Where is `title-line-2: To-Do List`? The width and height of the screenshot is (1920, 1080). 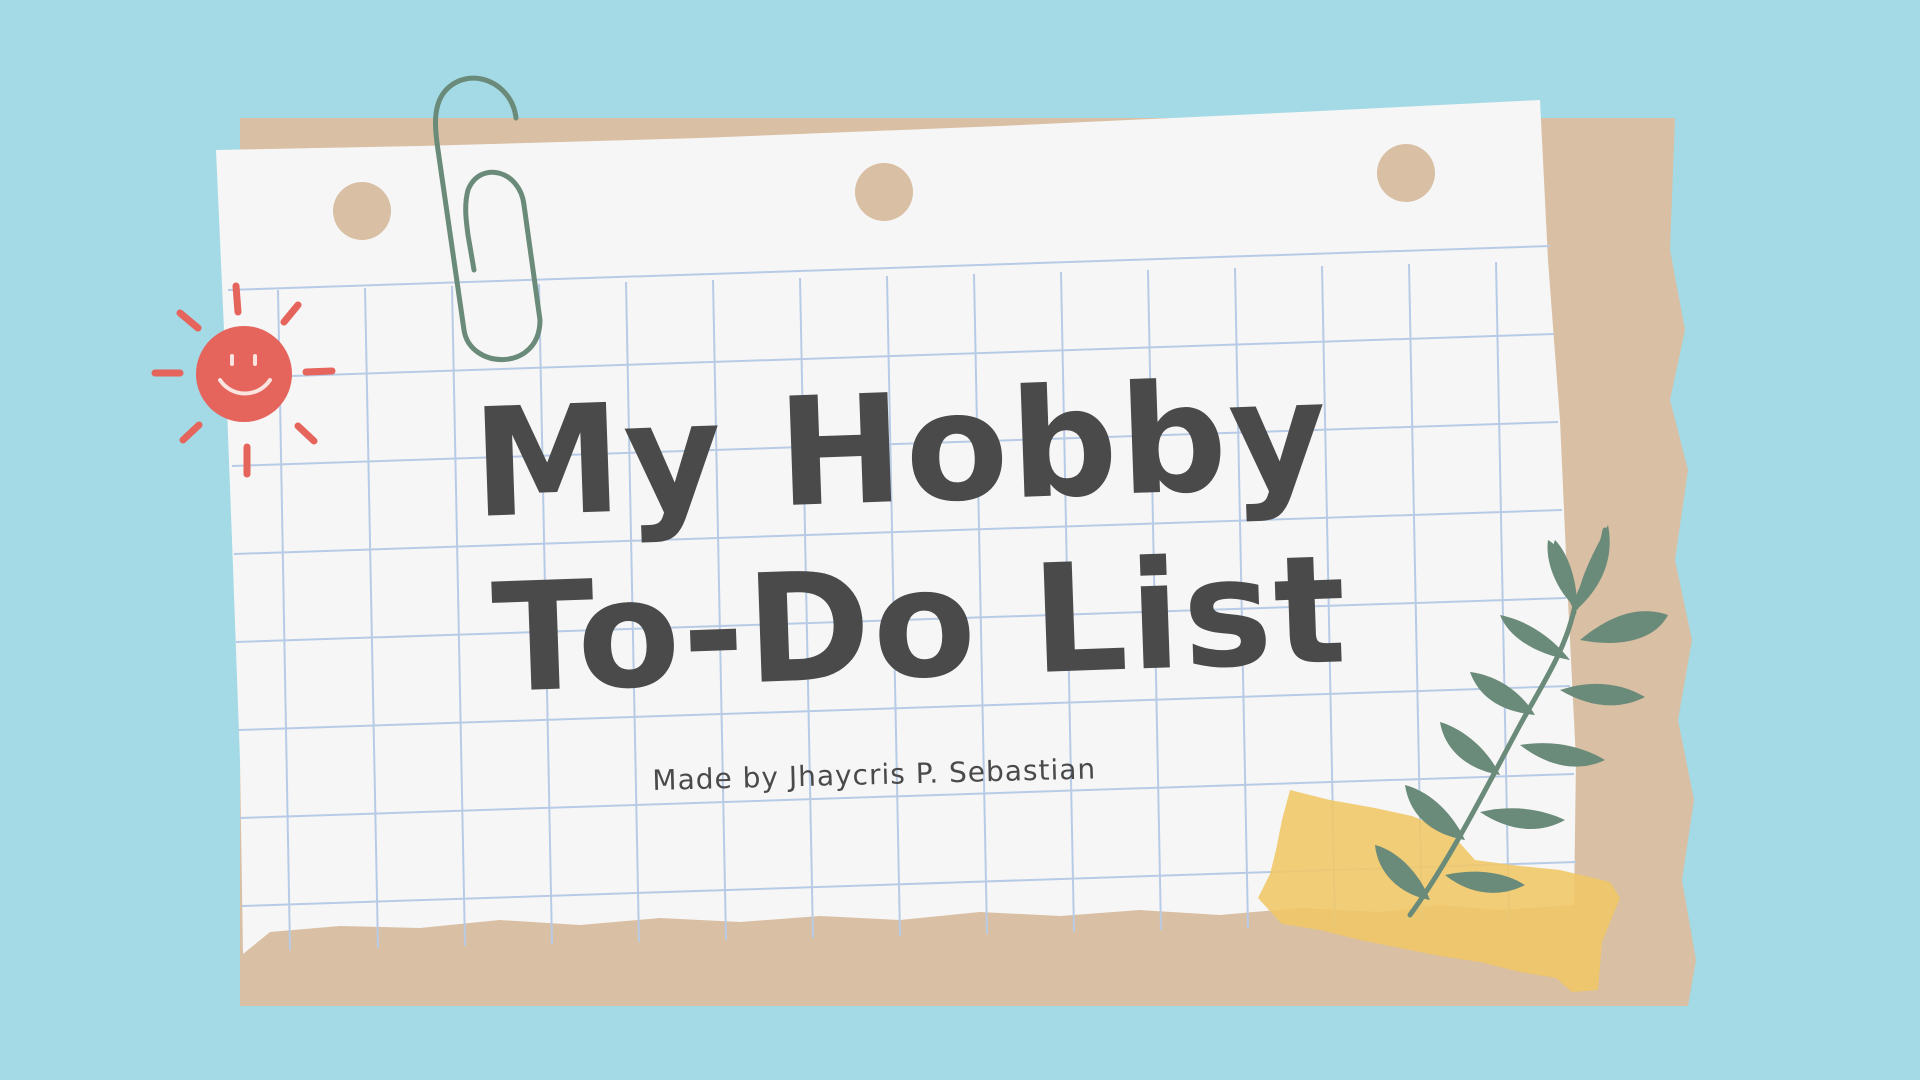
title-line-2: To-Do List is located at coordinates (920, 625).